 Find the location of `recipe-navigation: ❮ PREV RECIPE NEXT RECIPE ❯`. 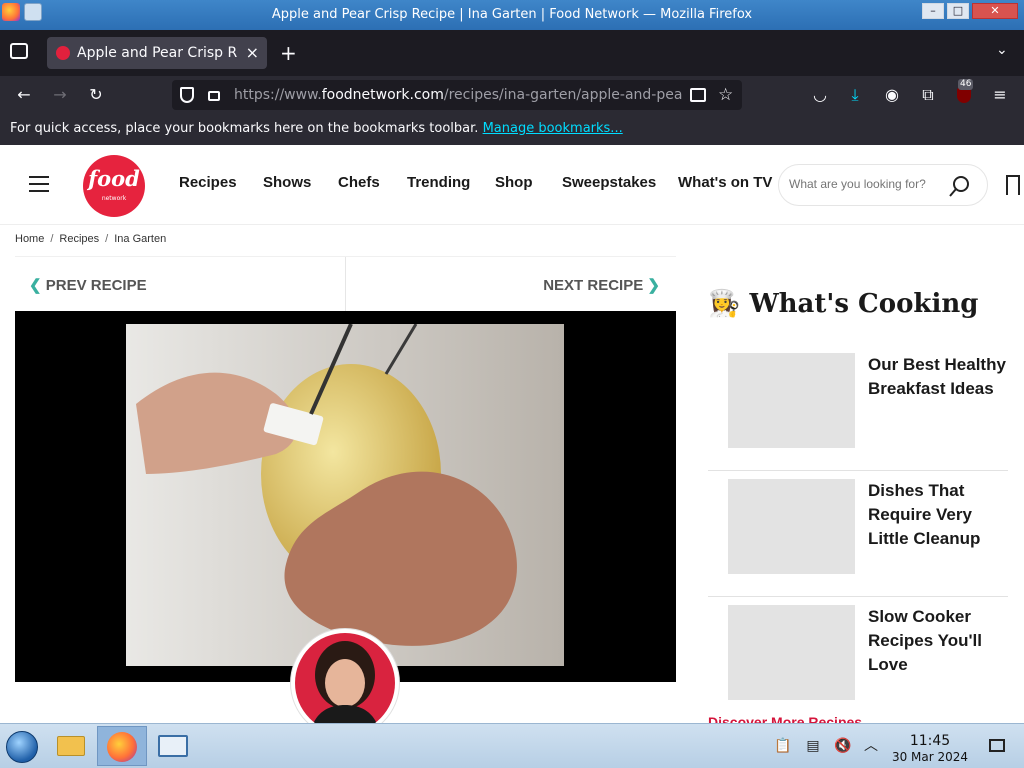

recipe-navigation: ❮ PREV RECIPE NEXT RECIPE ❯ is located at coordinates (345, 284).